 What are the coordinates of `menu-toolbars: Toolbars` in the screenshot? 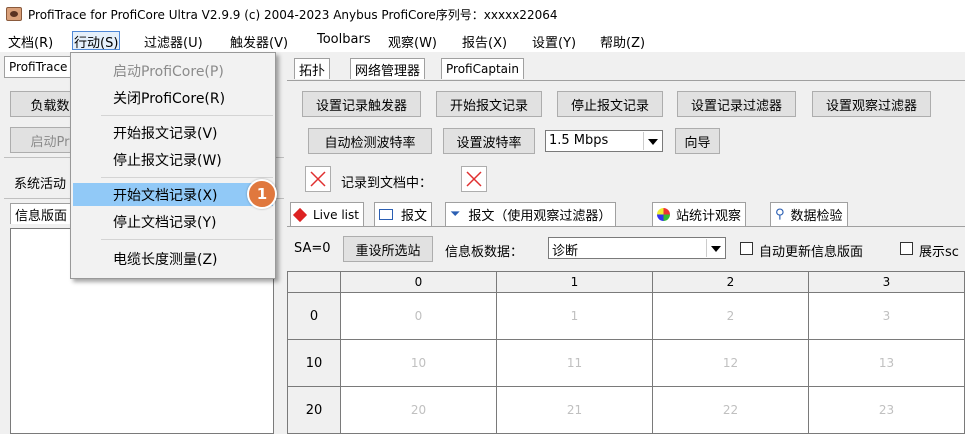 It's located at (344, 40).